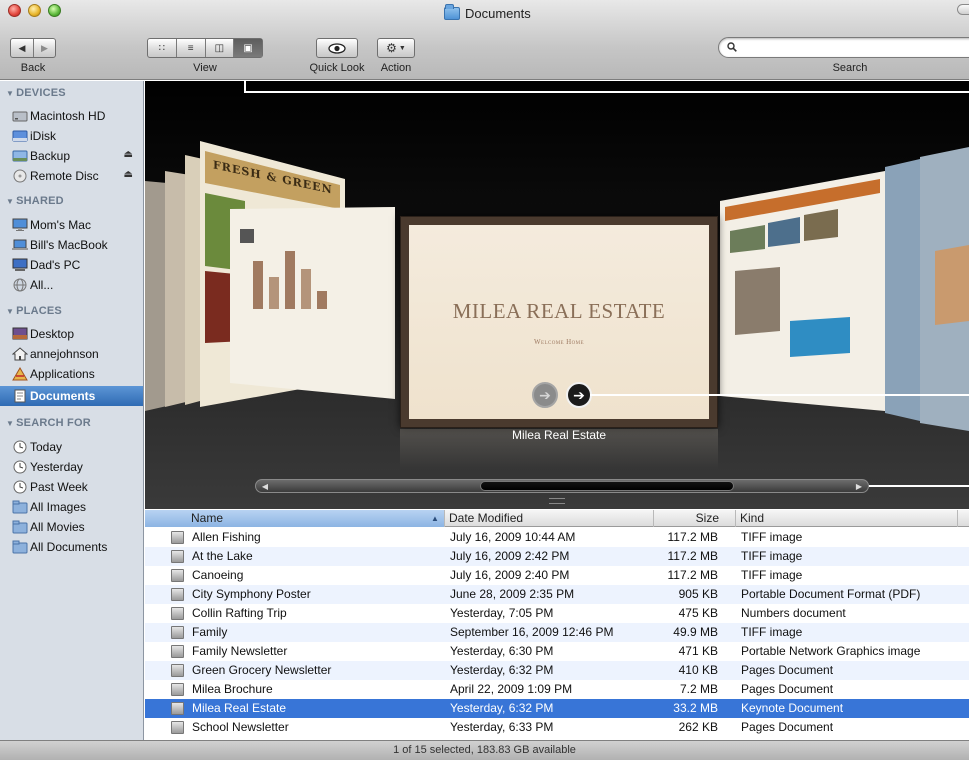  I want to click on minimize-window-button, so click(34, 10).